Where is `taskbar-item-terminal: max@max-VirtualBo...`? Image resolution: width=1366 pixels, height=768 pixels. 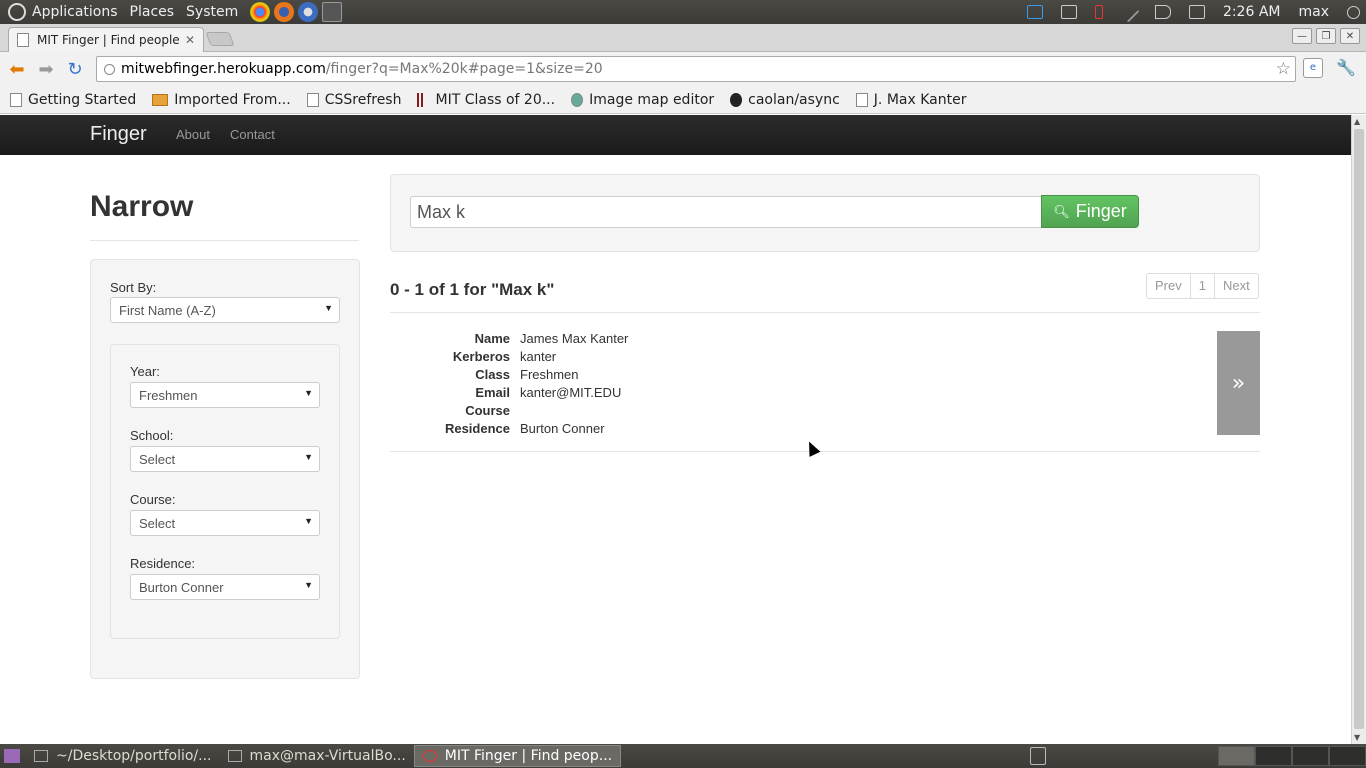 taskbar-item-terminal: max@max-VirtualBo... is located at coordinates (317, 756).